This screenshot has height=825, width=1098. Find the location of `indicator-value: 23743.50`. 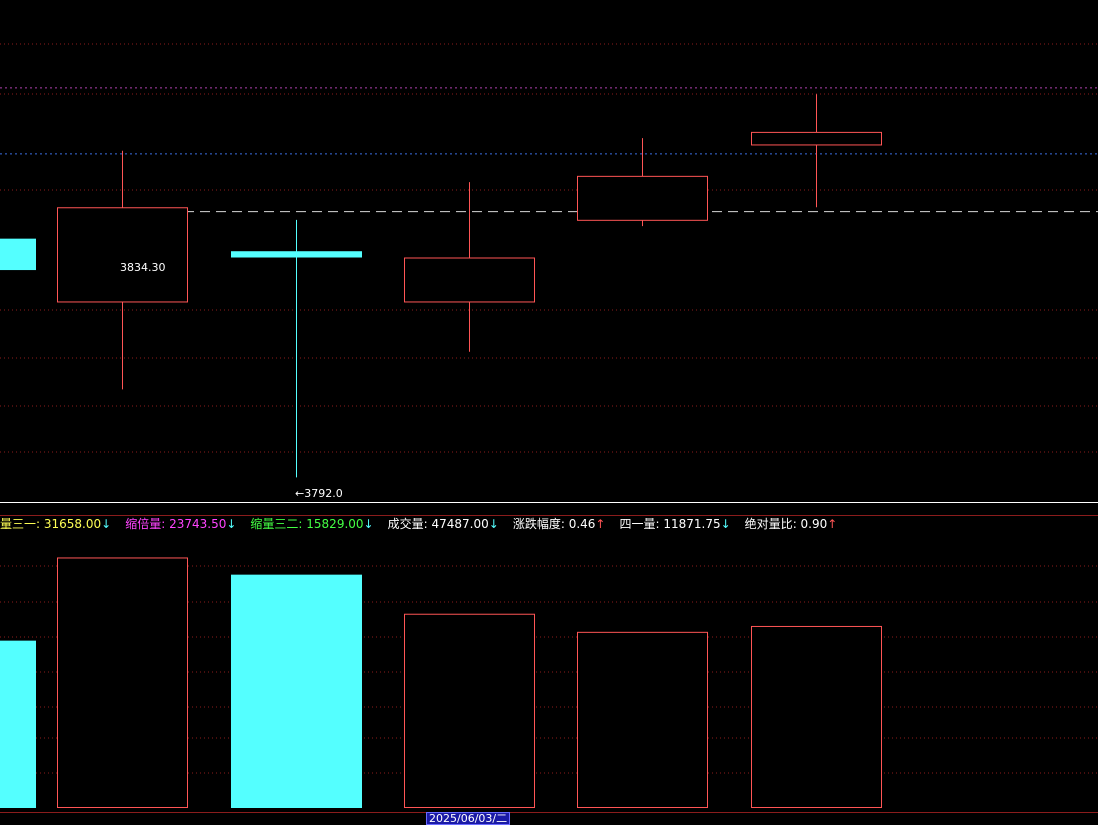

indicator-value: 23743.50 is located at coordinates (198, 524).